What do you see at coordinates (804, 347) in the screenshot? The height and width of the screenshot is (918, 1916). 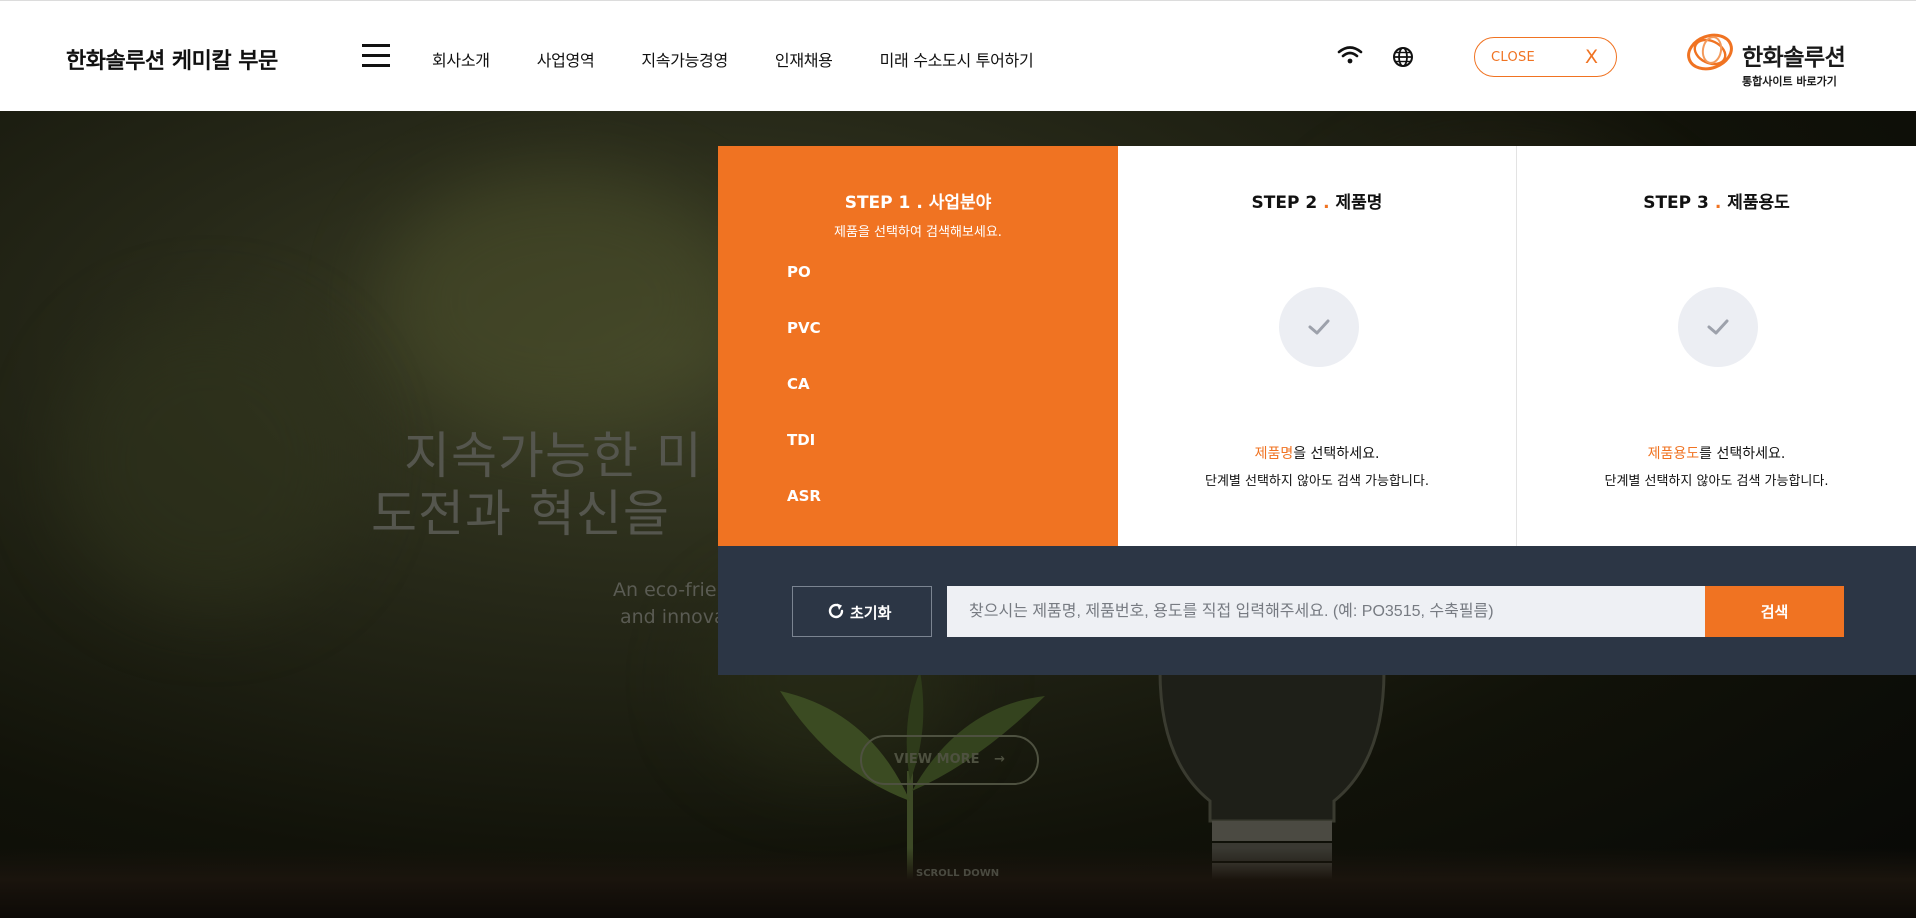 I see `category-item-pvc: PVC` at bounding box center [804, 347].